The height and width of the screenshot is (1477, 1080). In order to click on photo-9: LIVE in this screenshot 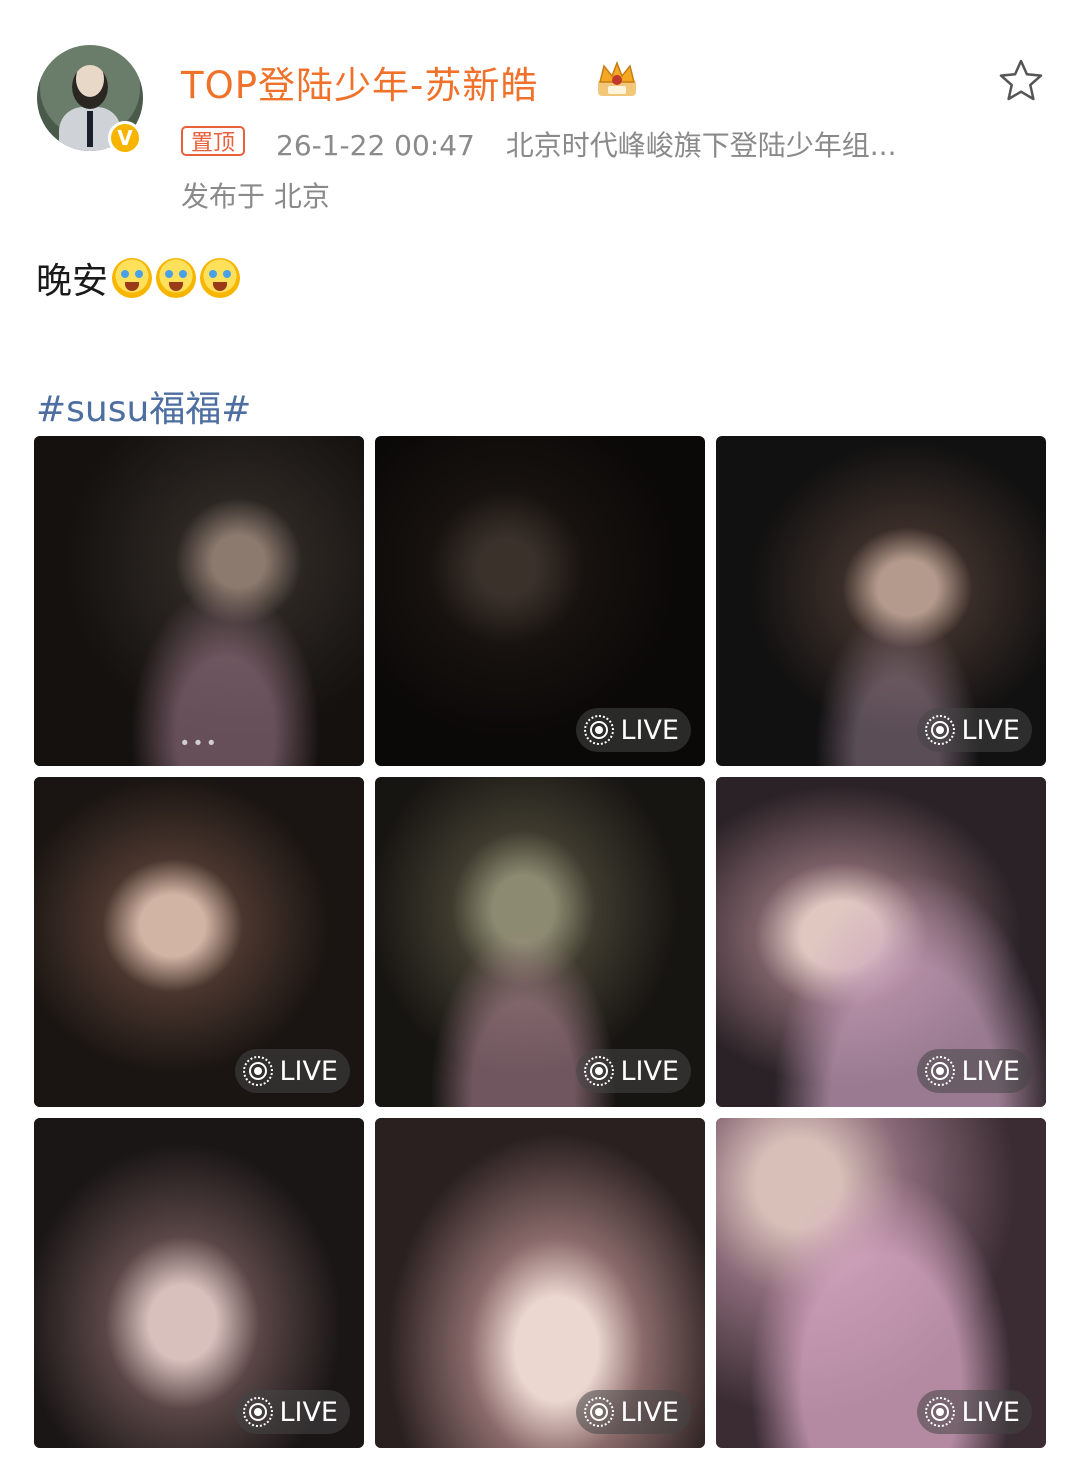, I will do `click(881, 1283)`.